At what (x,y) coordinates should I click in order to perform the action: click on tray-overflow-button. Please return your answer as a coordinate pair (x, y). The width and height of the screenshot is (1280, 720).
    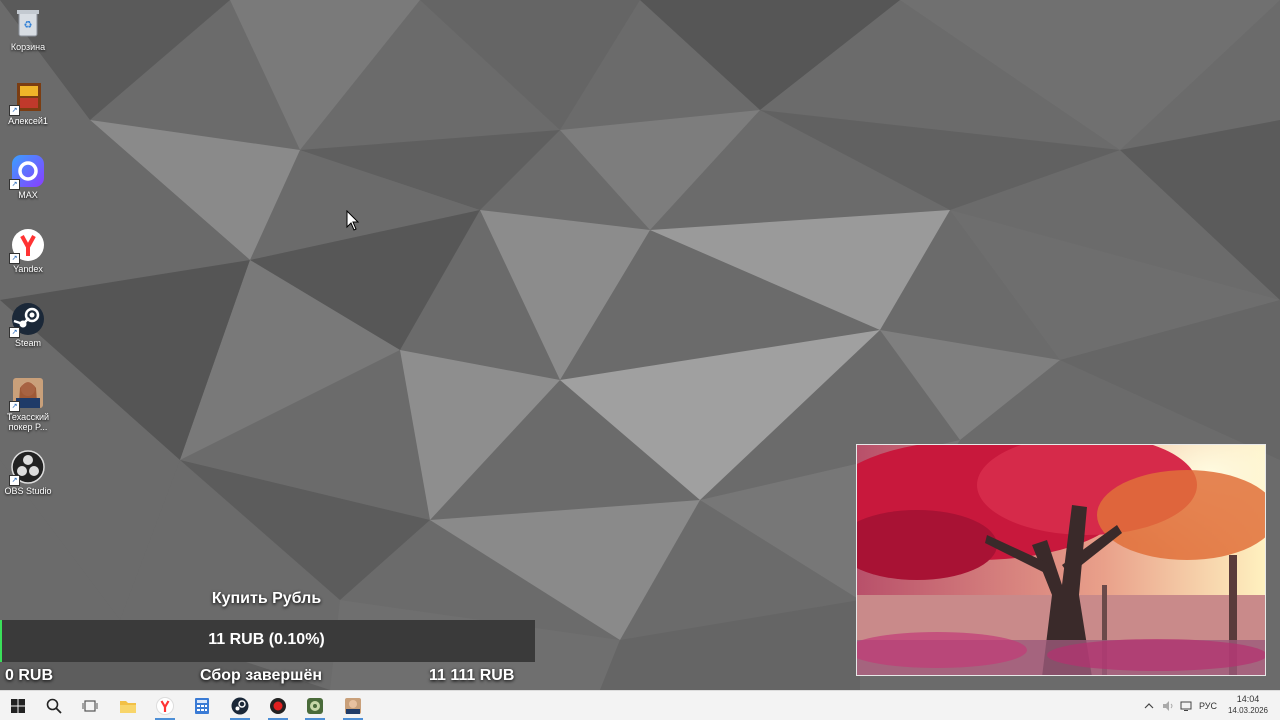
    Looking at the image, I should click on (1149, 705).